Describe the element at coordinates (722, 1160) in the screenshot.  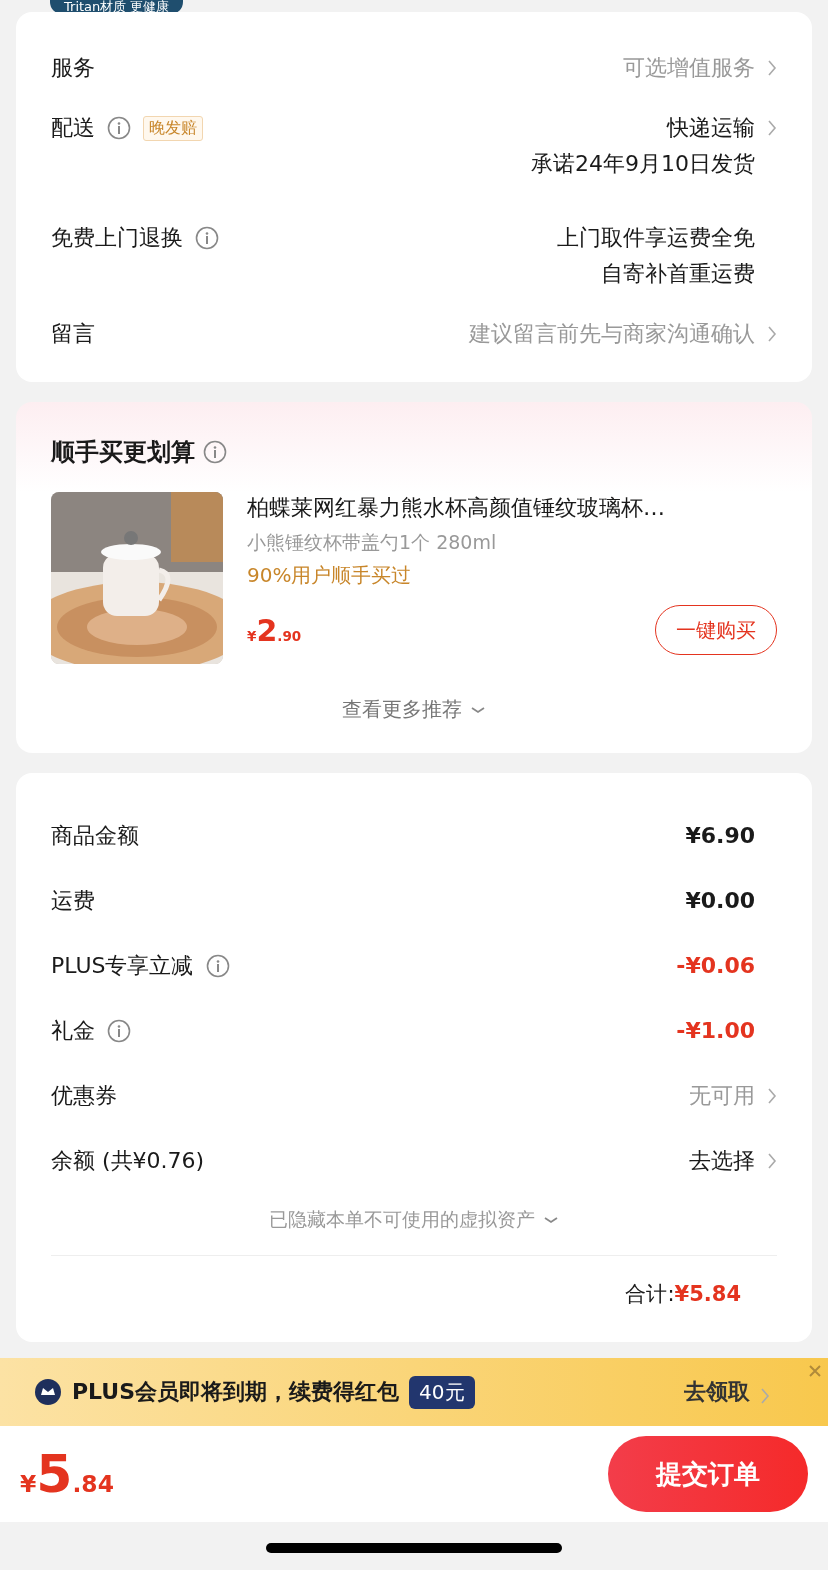
I see `cost-value: 去选择` at that location.